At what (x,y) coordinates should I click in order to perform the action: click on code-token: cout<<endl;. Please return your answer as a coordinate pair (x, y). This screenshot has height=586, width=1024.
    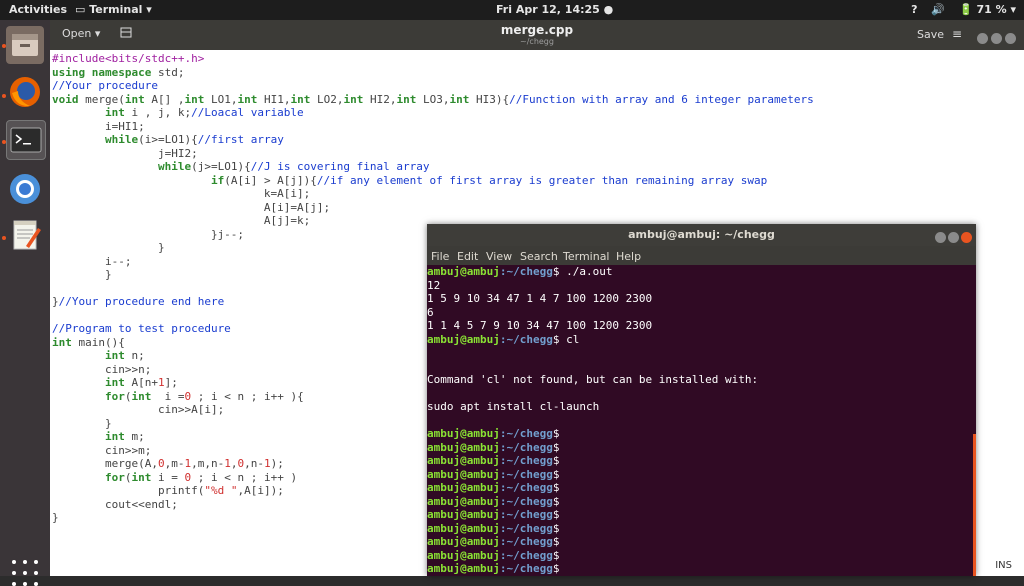
    Looking at the image, I should click on (115, 504).